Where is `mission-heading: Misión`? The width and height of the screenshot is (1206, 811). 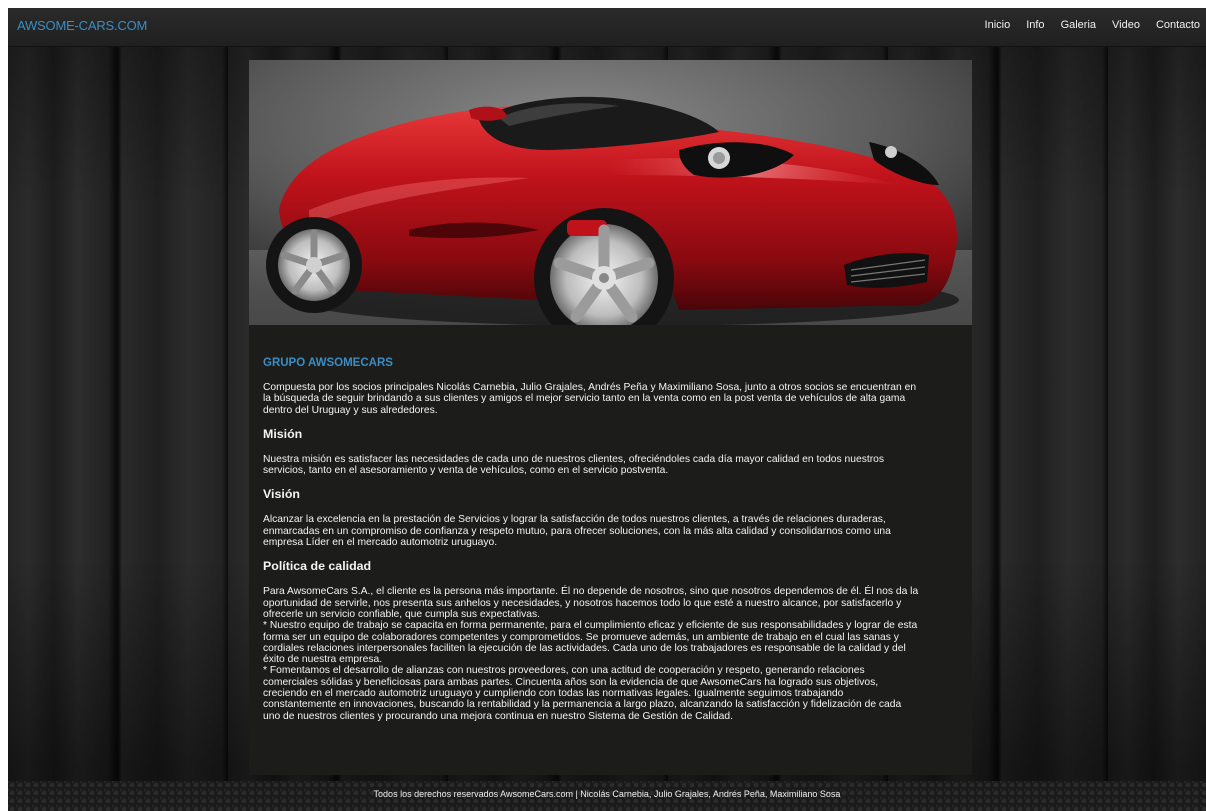
mission-heading: Misión is located at coordinates (283, 433).